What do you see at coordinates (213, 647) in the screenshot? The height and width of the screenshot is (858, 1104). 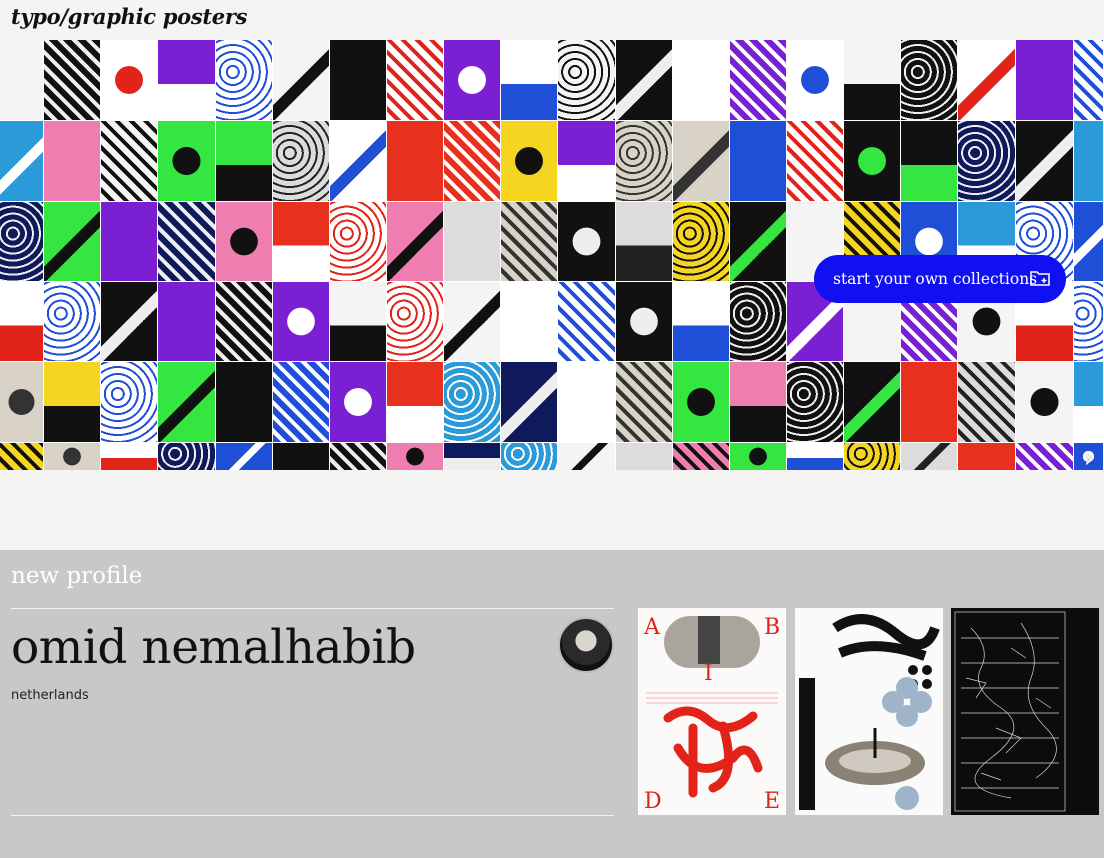 I see `profile-name: omid nemalhabib` at bounding box center [213, 647].